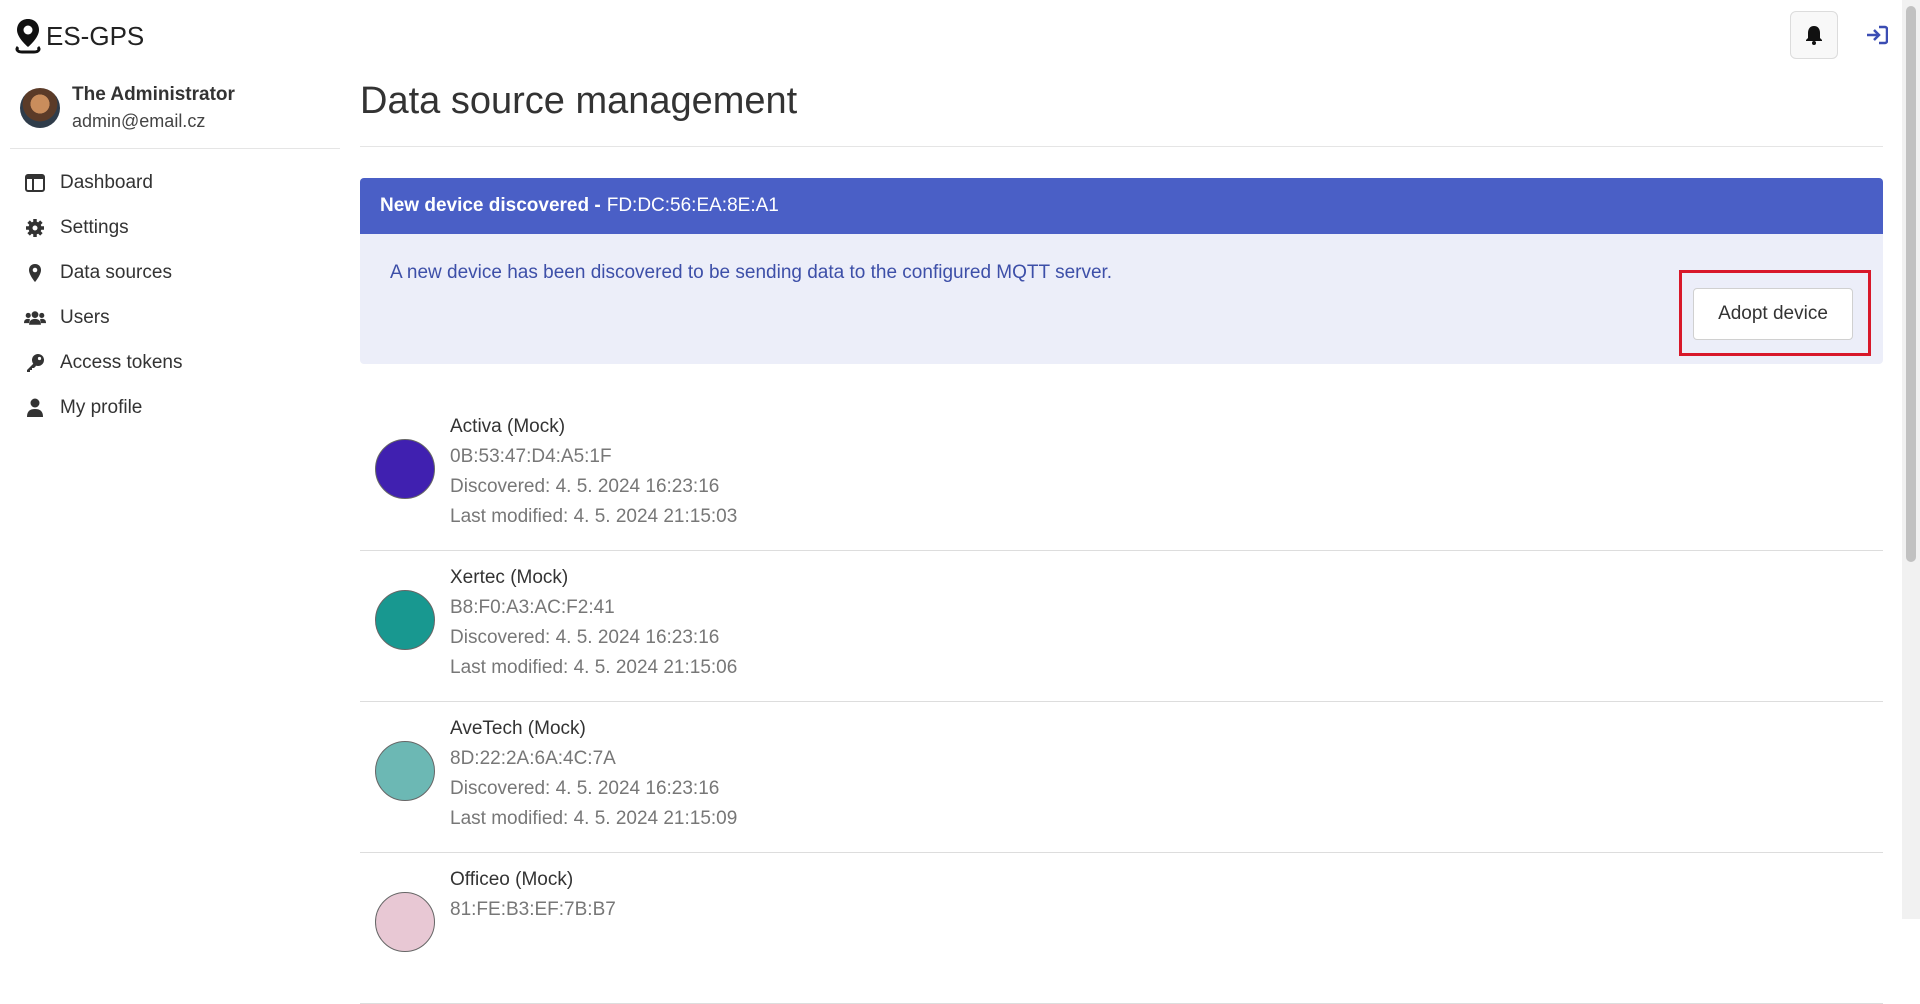 The width and height of the screenshot is (1920, 1004). What do you see at coordinates (692, 205) in the screenshot?
I see `alert-mac: FD:DC:56:EA:8E:A1` at bounding box center [692, 205].